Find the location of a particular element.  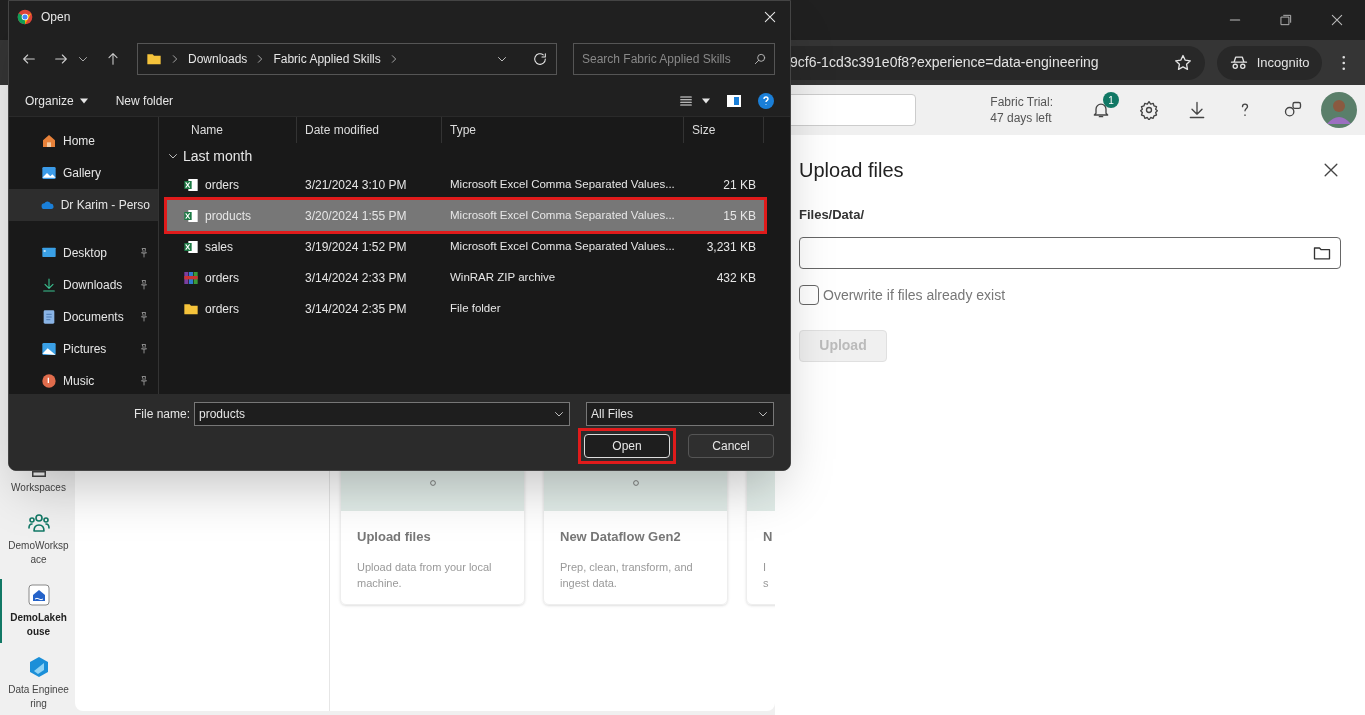

file-row: products 3/20/2024 1:55 PM Microsoft Excel Comma Separated Values... 15 KB is located at coordinates (465, 215).